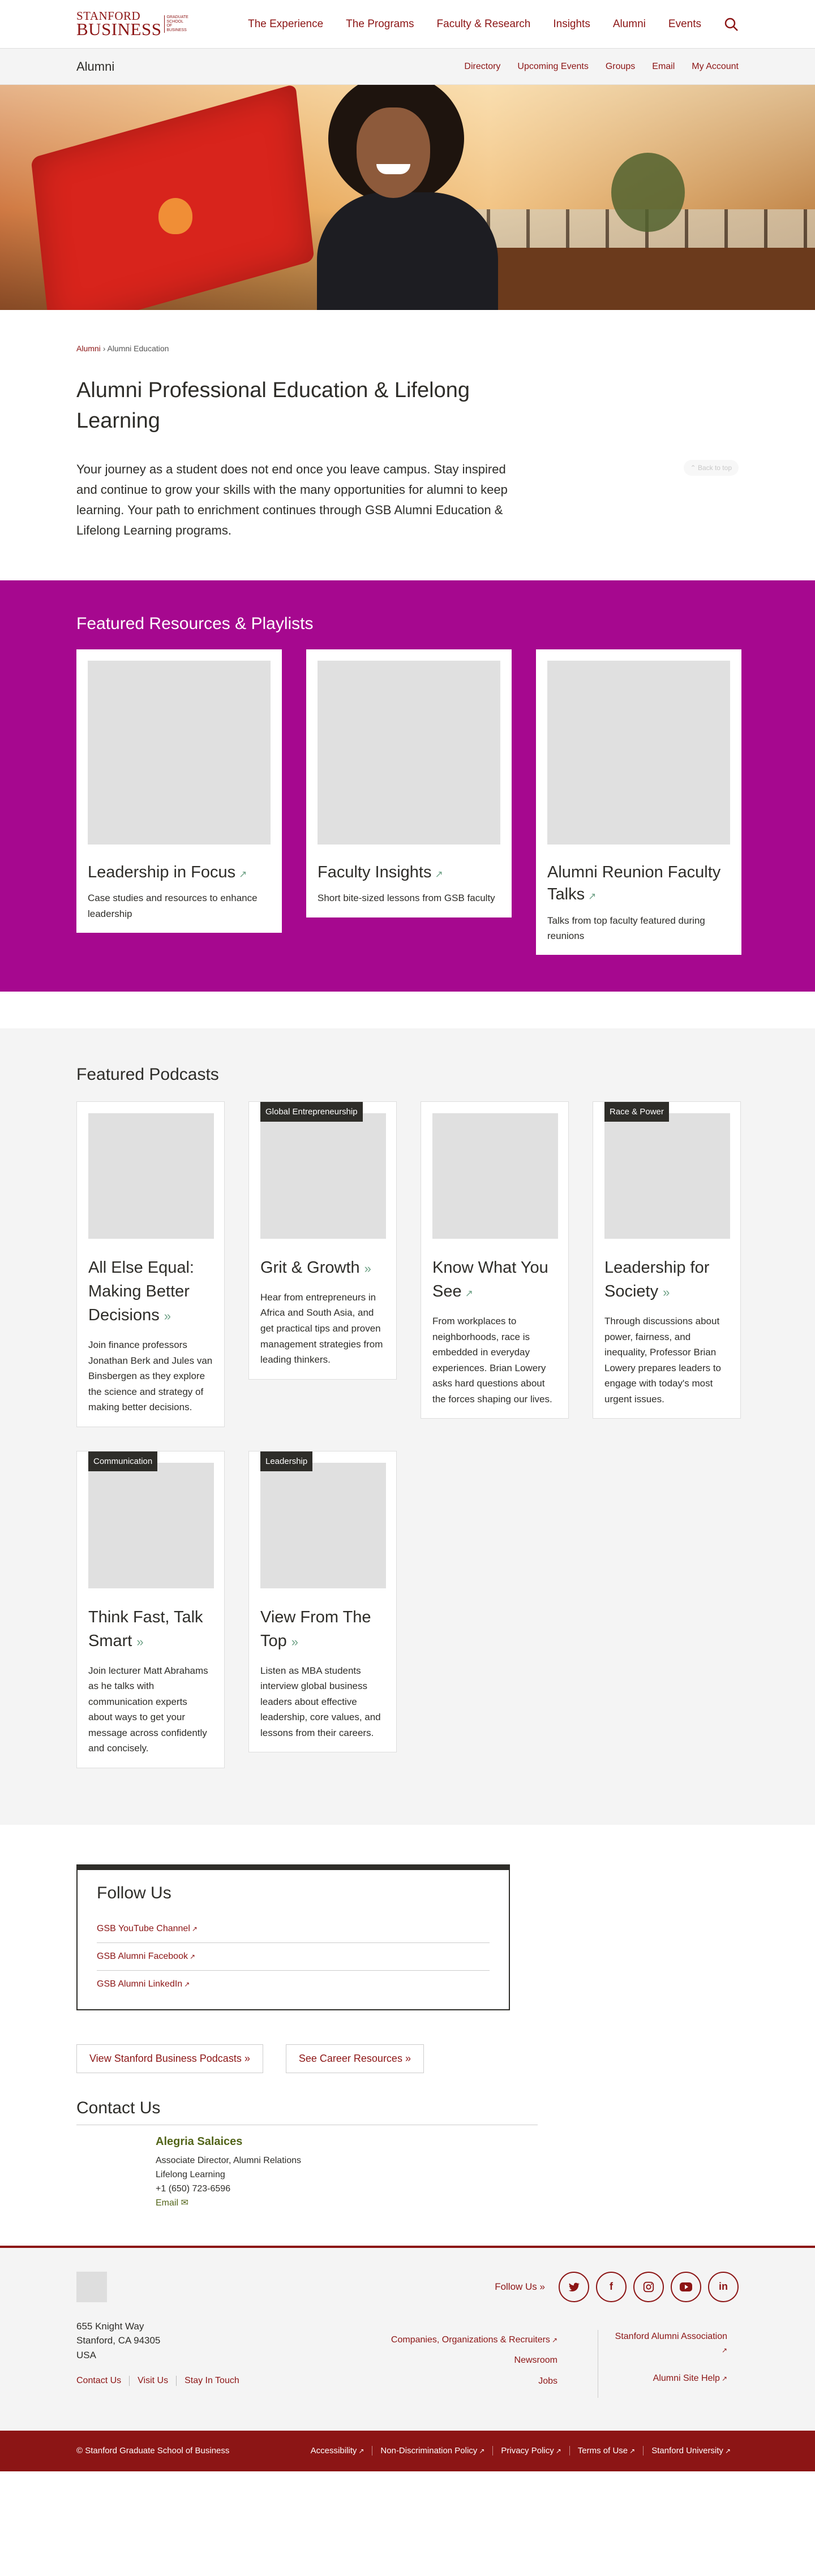  I want to click on search-icon, so click(731, 24).